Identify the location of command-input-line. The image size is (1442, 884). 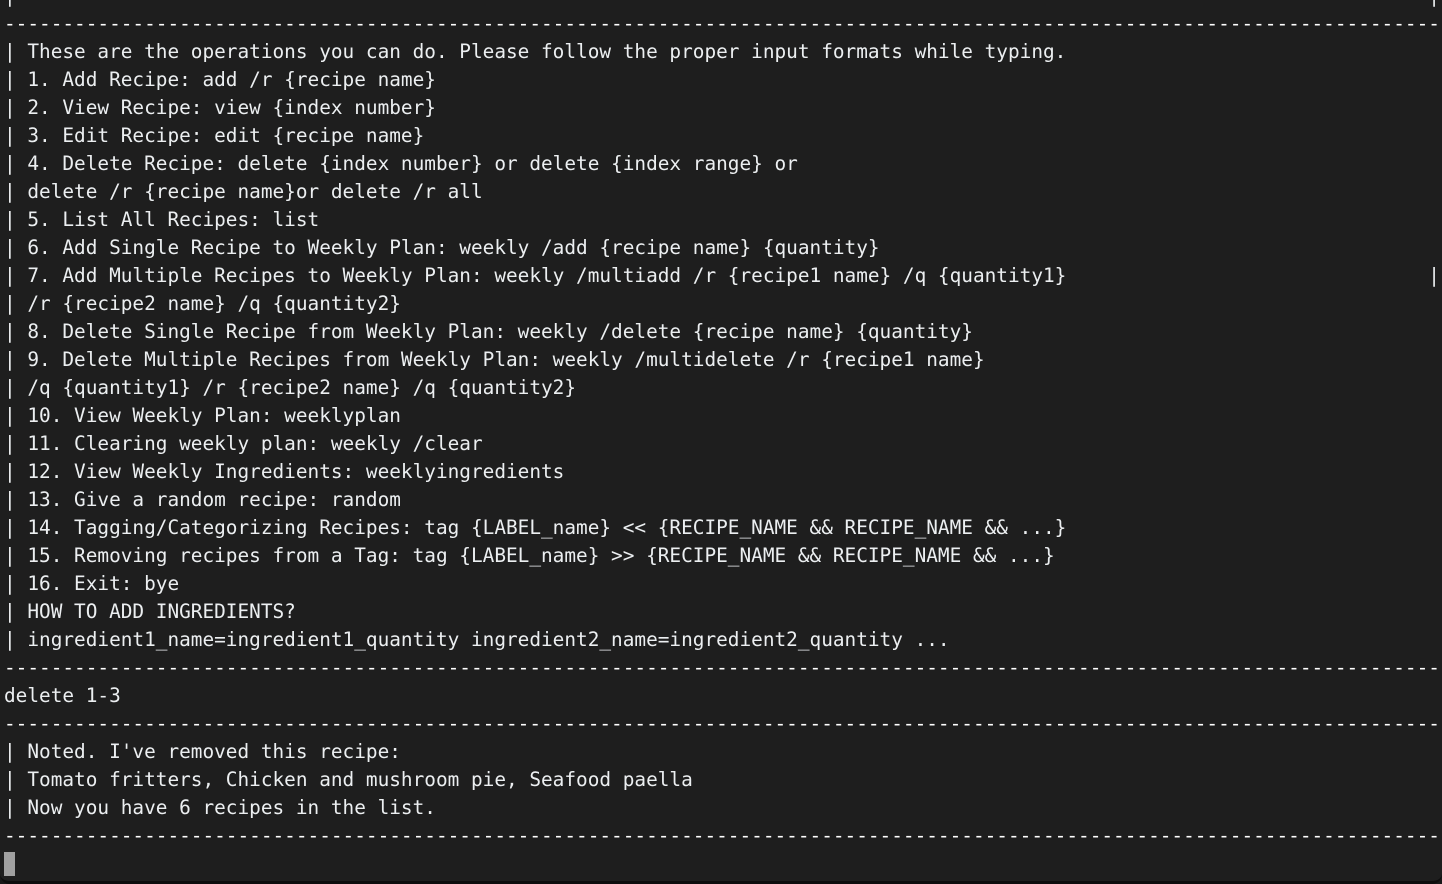
(721, 864).